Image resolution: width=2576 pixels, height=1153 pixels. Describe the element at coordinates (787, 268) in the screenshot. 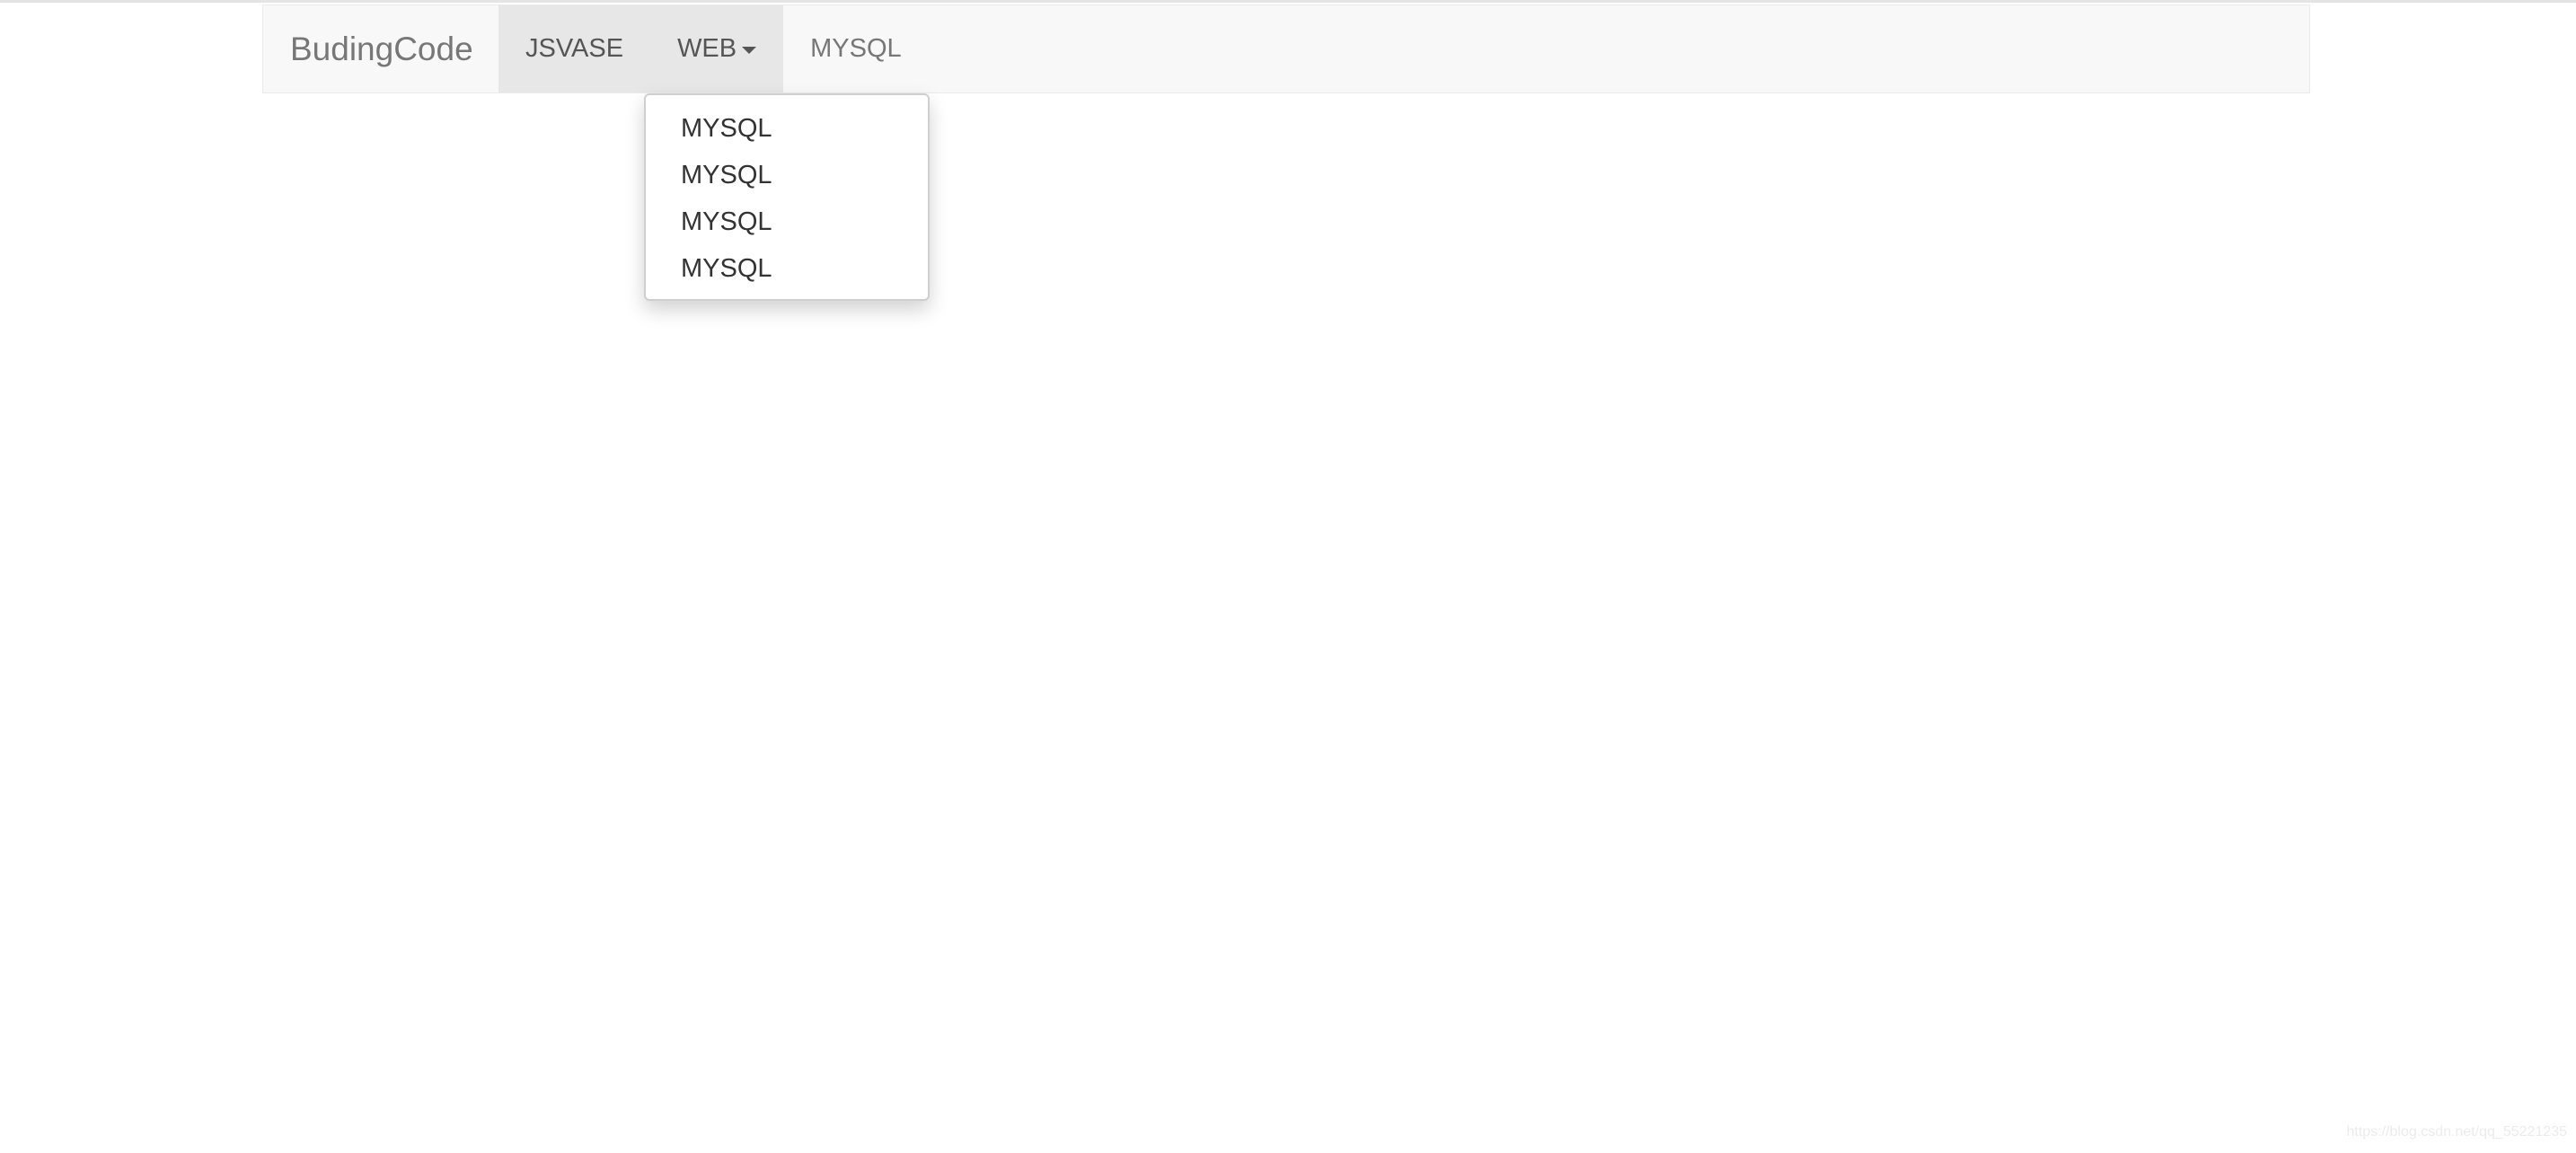

I see `dropdown-item-mysql-4: MYSQL` at that location.